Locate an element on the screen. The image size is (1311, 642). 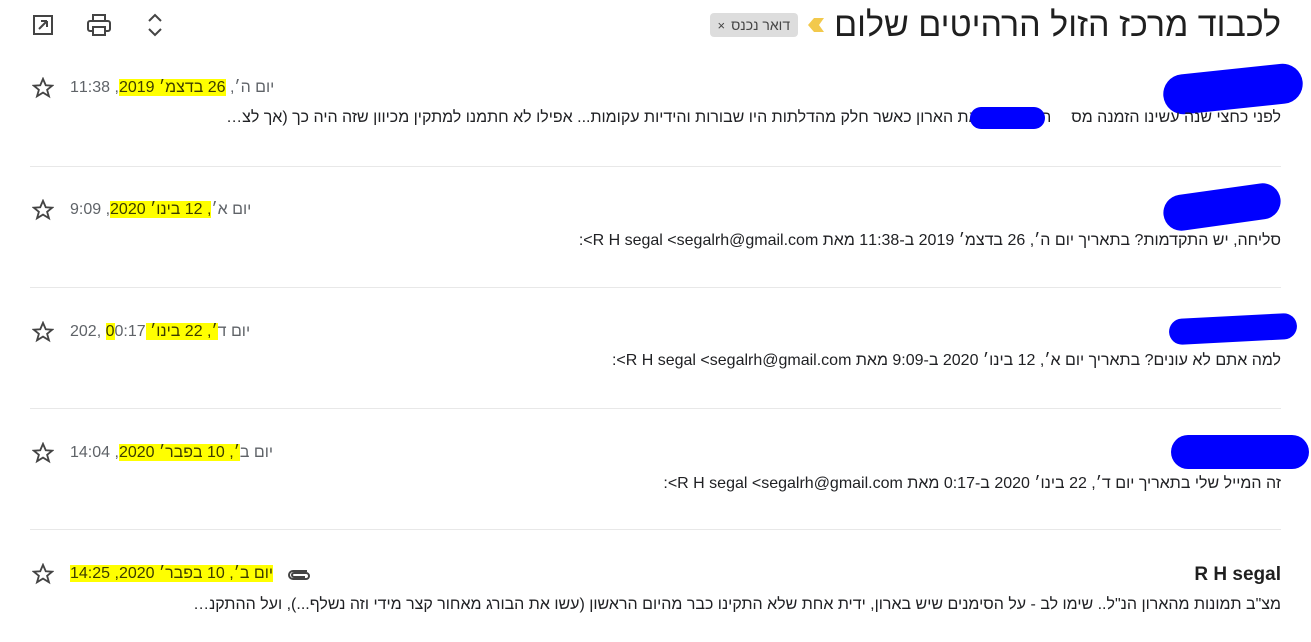
importance-marker-icon is located at coordinates (816, 25).